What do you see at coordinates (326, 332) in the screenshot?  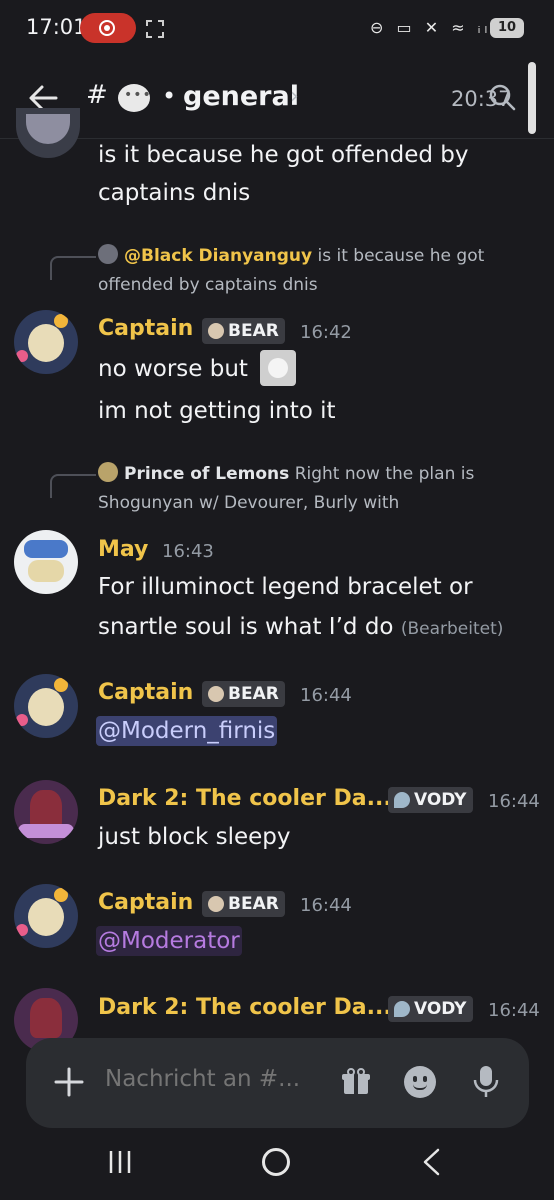 I see `timestamp: 16:42` at bounding box center [326, 332].